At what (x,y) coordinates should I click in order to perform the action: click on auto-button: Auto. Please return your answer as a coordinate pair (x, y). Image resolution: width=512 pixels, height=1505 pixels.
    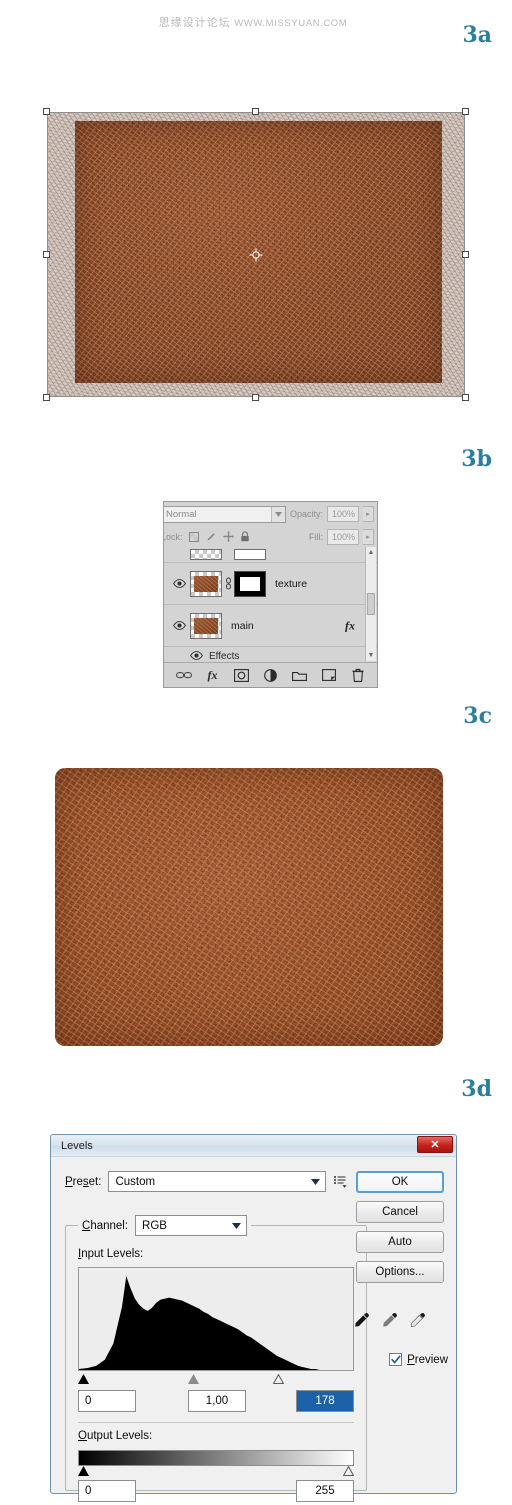
    Looking at the image, I should click on (400, 1242).